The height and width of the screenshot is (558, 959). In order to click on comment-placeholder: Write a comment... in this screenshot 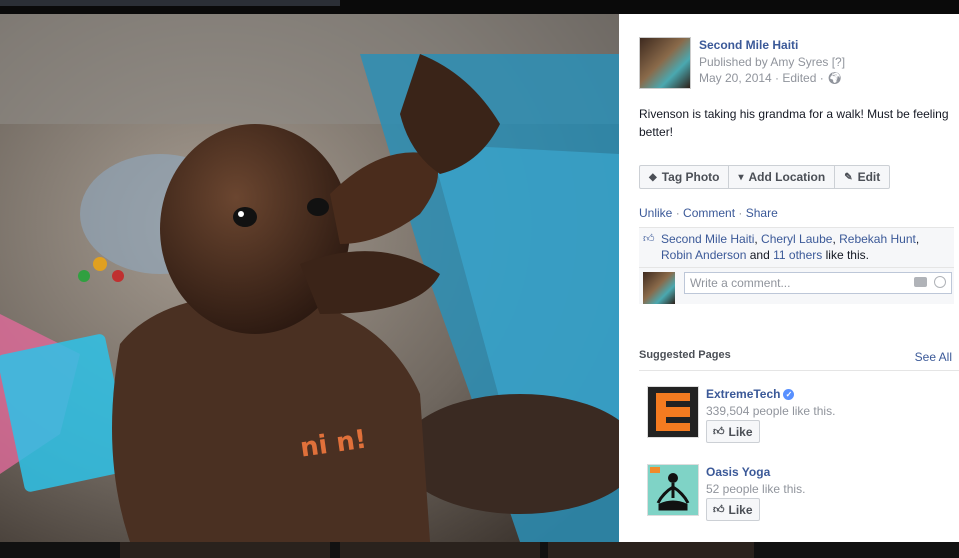, I will do `click(740, 283)`.